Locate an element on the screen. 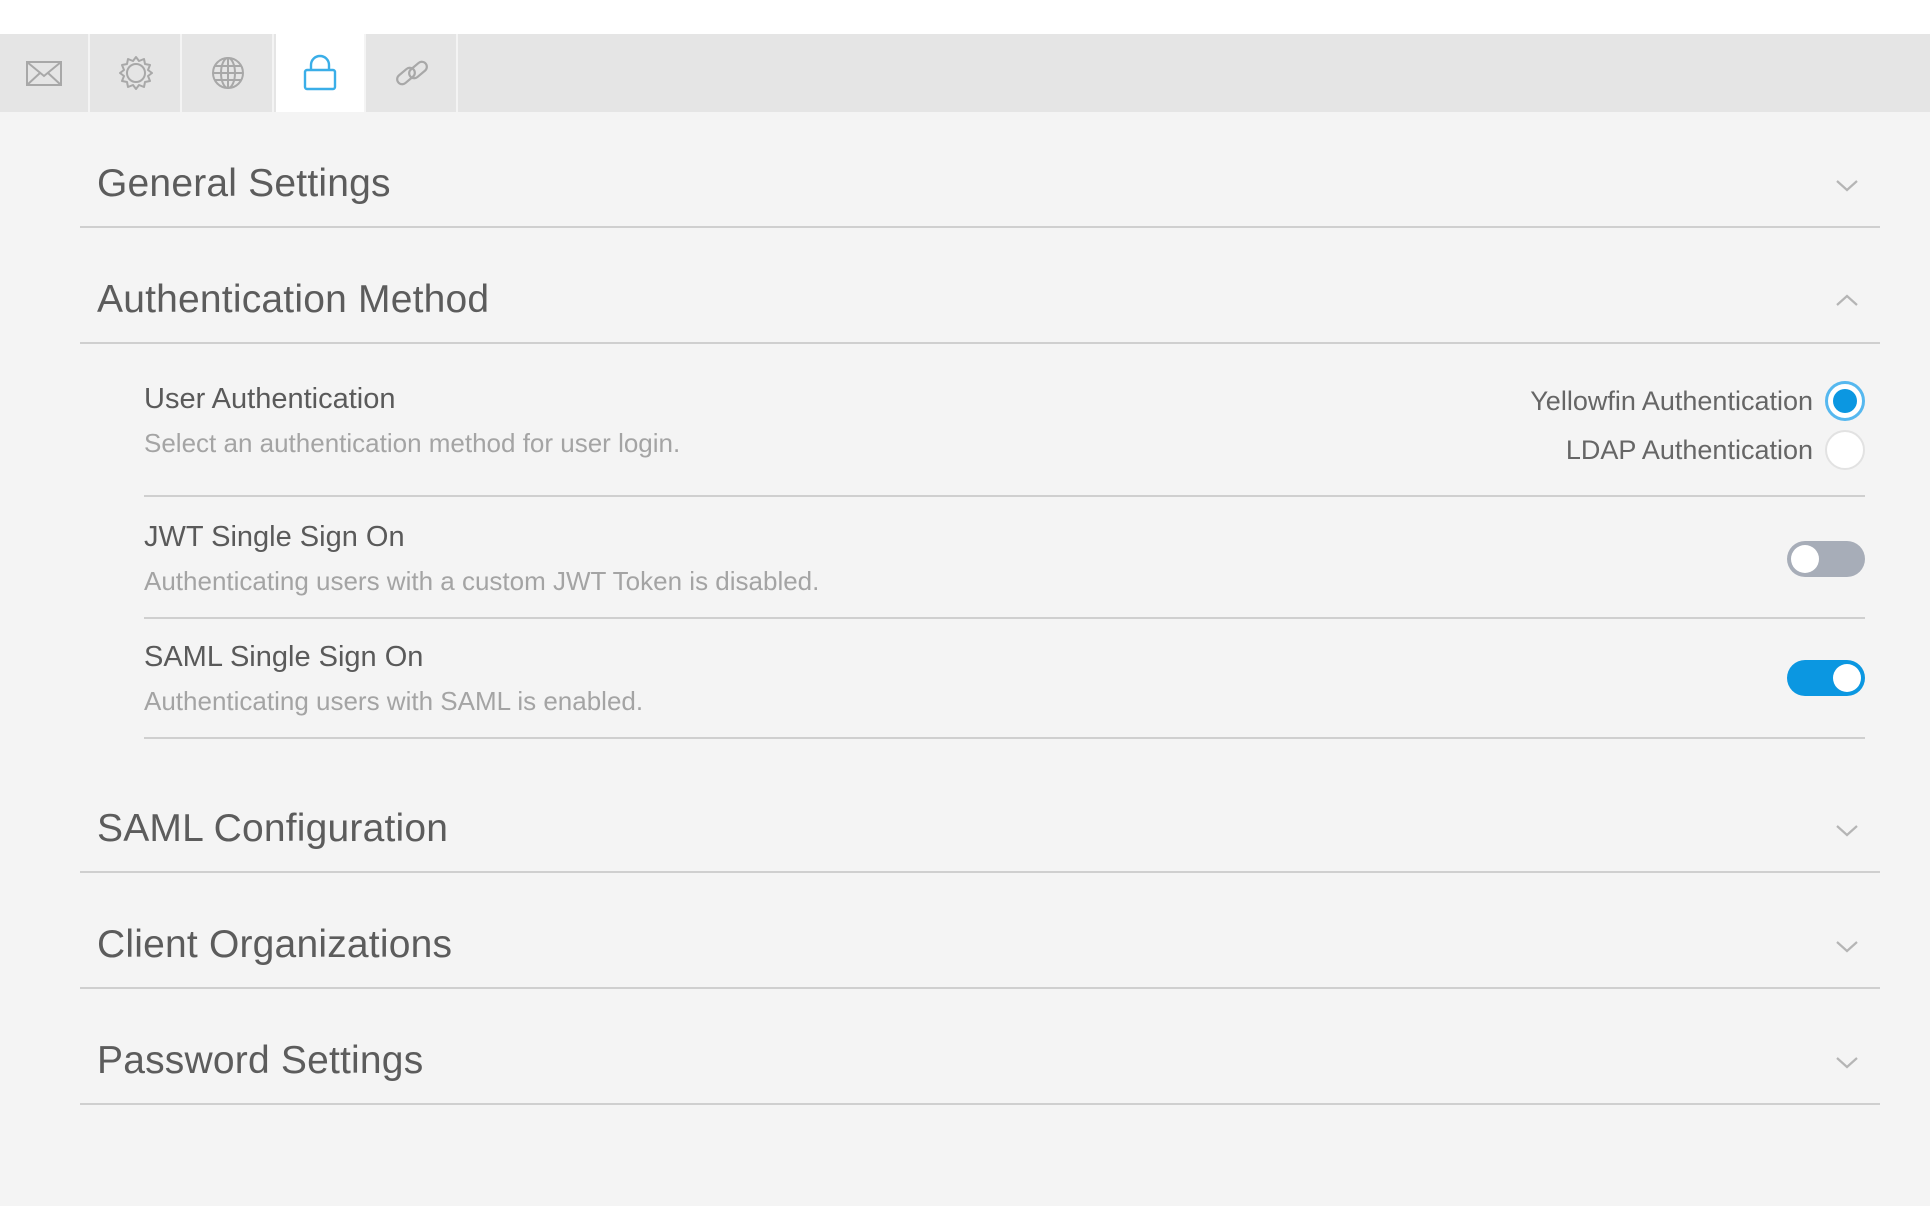  tab-links is located at coordinates (413, 73).